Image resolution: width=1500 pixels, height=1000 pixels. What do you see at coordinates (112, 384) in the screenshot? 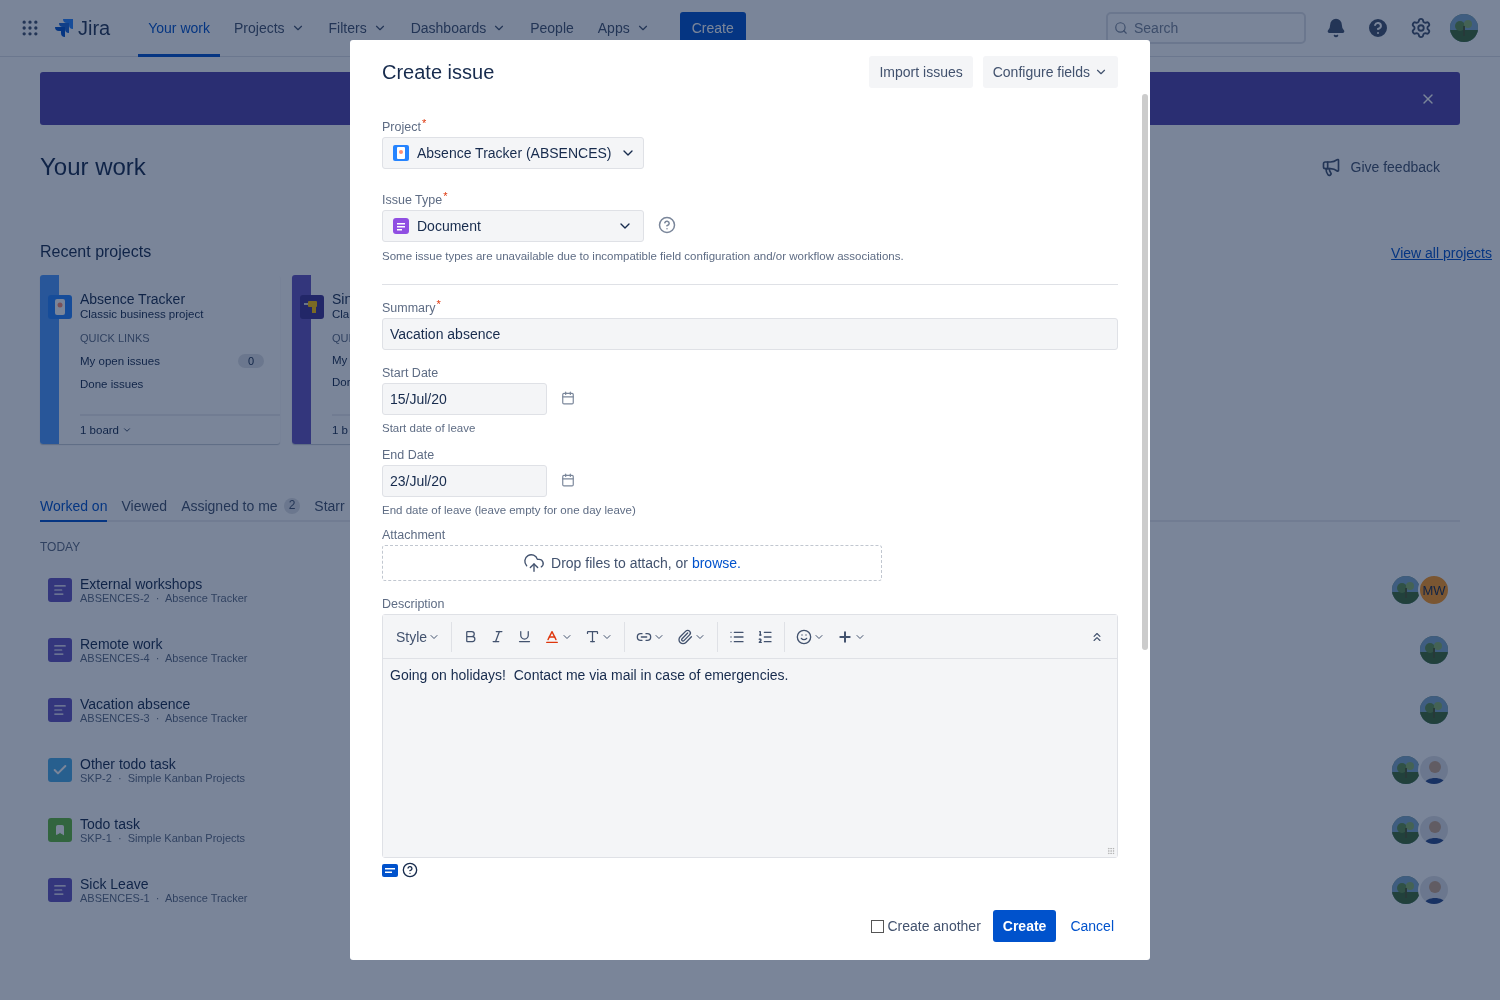
I see `quick-link: Done issues` at bounding box center [112, 384].